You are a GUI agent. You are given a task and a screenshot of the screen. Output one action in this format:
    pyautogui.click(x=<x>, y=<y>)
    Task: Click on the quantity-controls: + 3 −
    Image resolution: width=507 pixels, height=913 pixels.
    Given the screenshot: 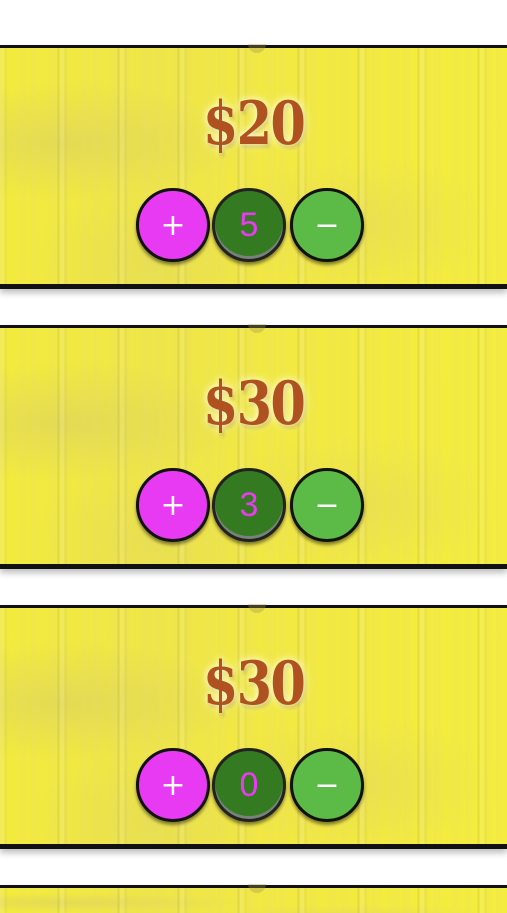 What is the action you would take?
    pyautogui.click(x=252, y=507)
    